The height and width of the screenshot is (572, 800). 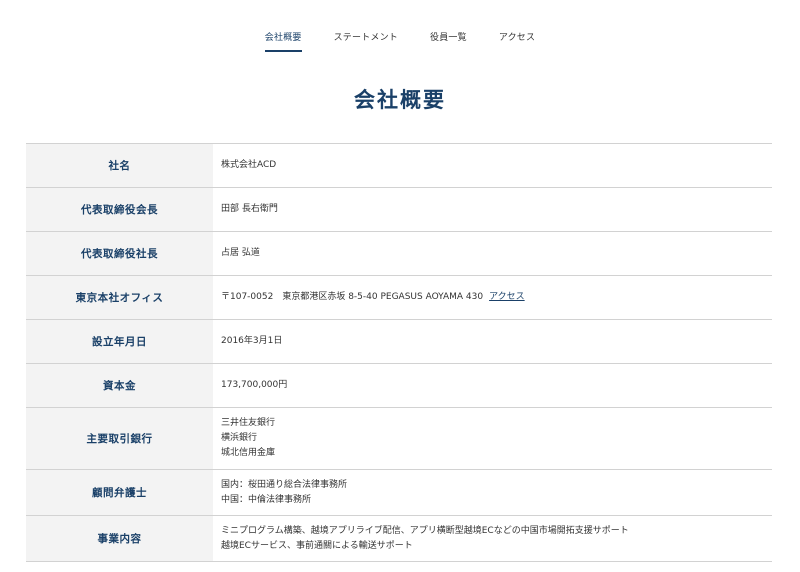 What do you see at coordinates (248, 453) in the screenshot?
I see `bank-item: 城北信用金庫` at bounding box center [248, 453].